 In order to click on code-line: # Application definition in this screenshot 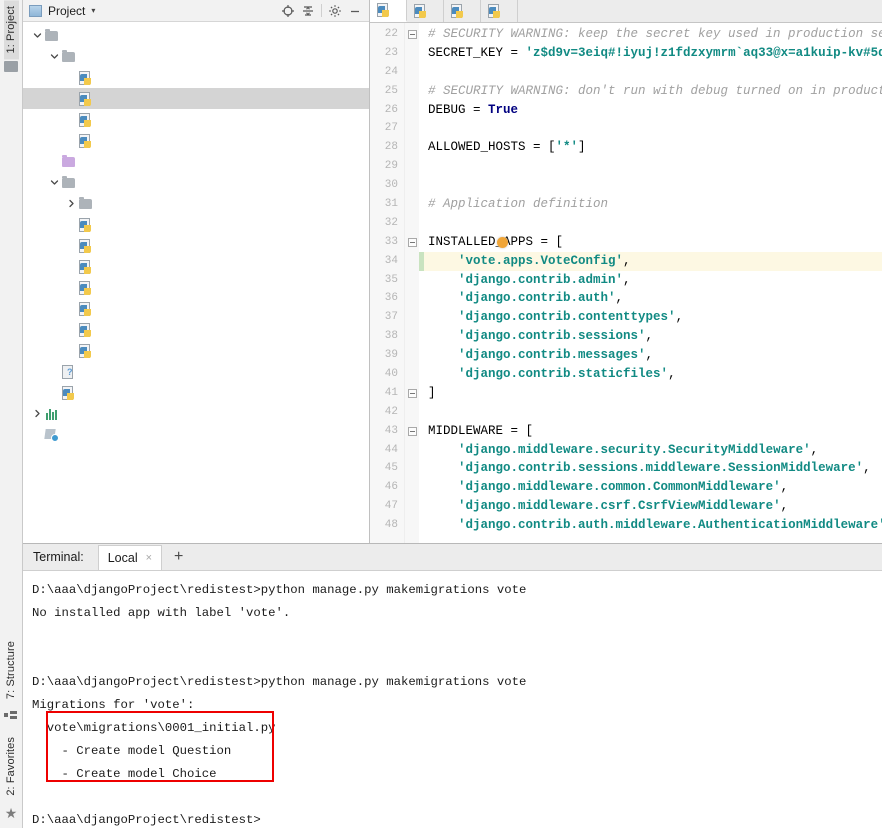, I will do `click(653, 204)`.